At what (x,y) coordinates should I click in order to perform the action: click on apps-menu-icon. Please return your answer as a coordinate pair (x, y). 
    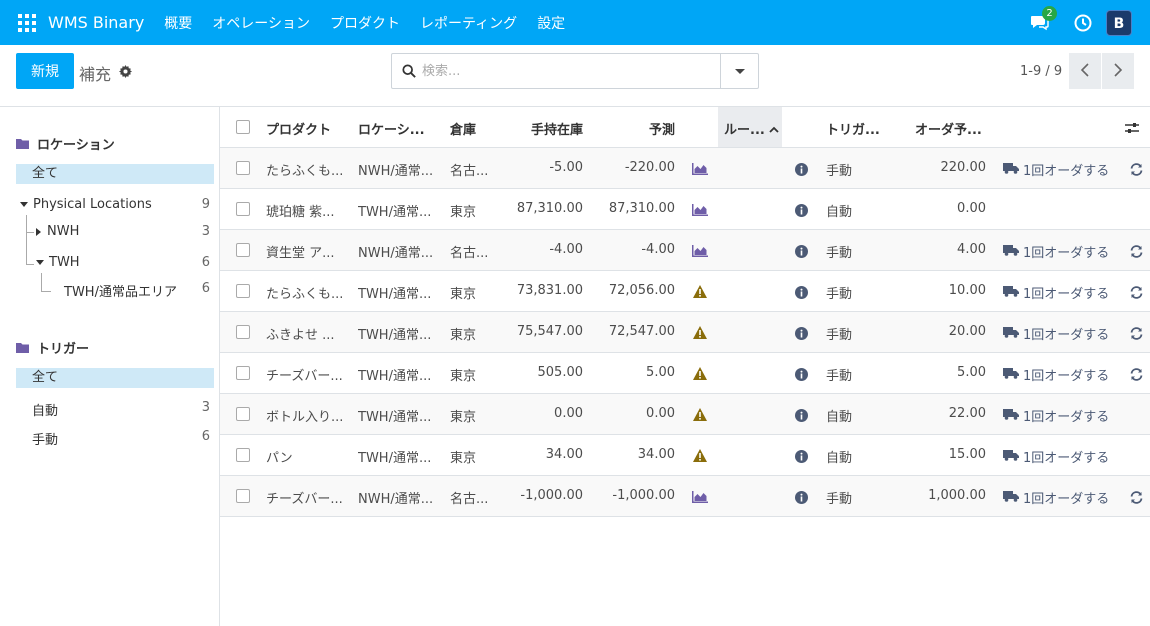
    Looking at the image, I should click on (27, 22).